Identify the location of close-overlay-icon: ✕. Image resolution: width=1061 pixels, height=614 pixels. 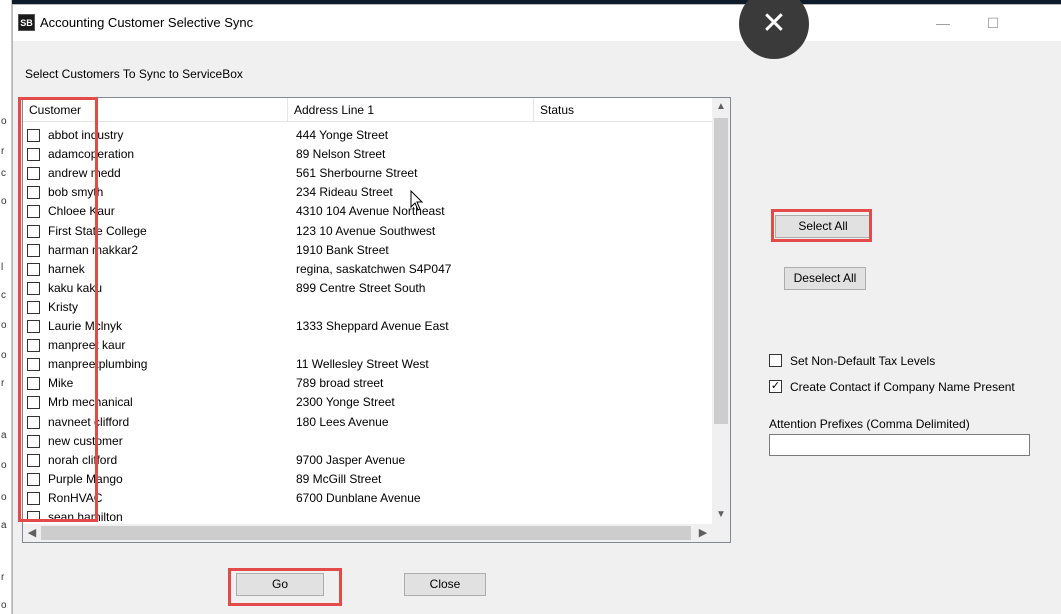
(774, 29).